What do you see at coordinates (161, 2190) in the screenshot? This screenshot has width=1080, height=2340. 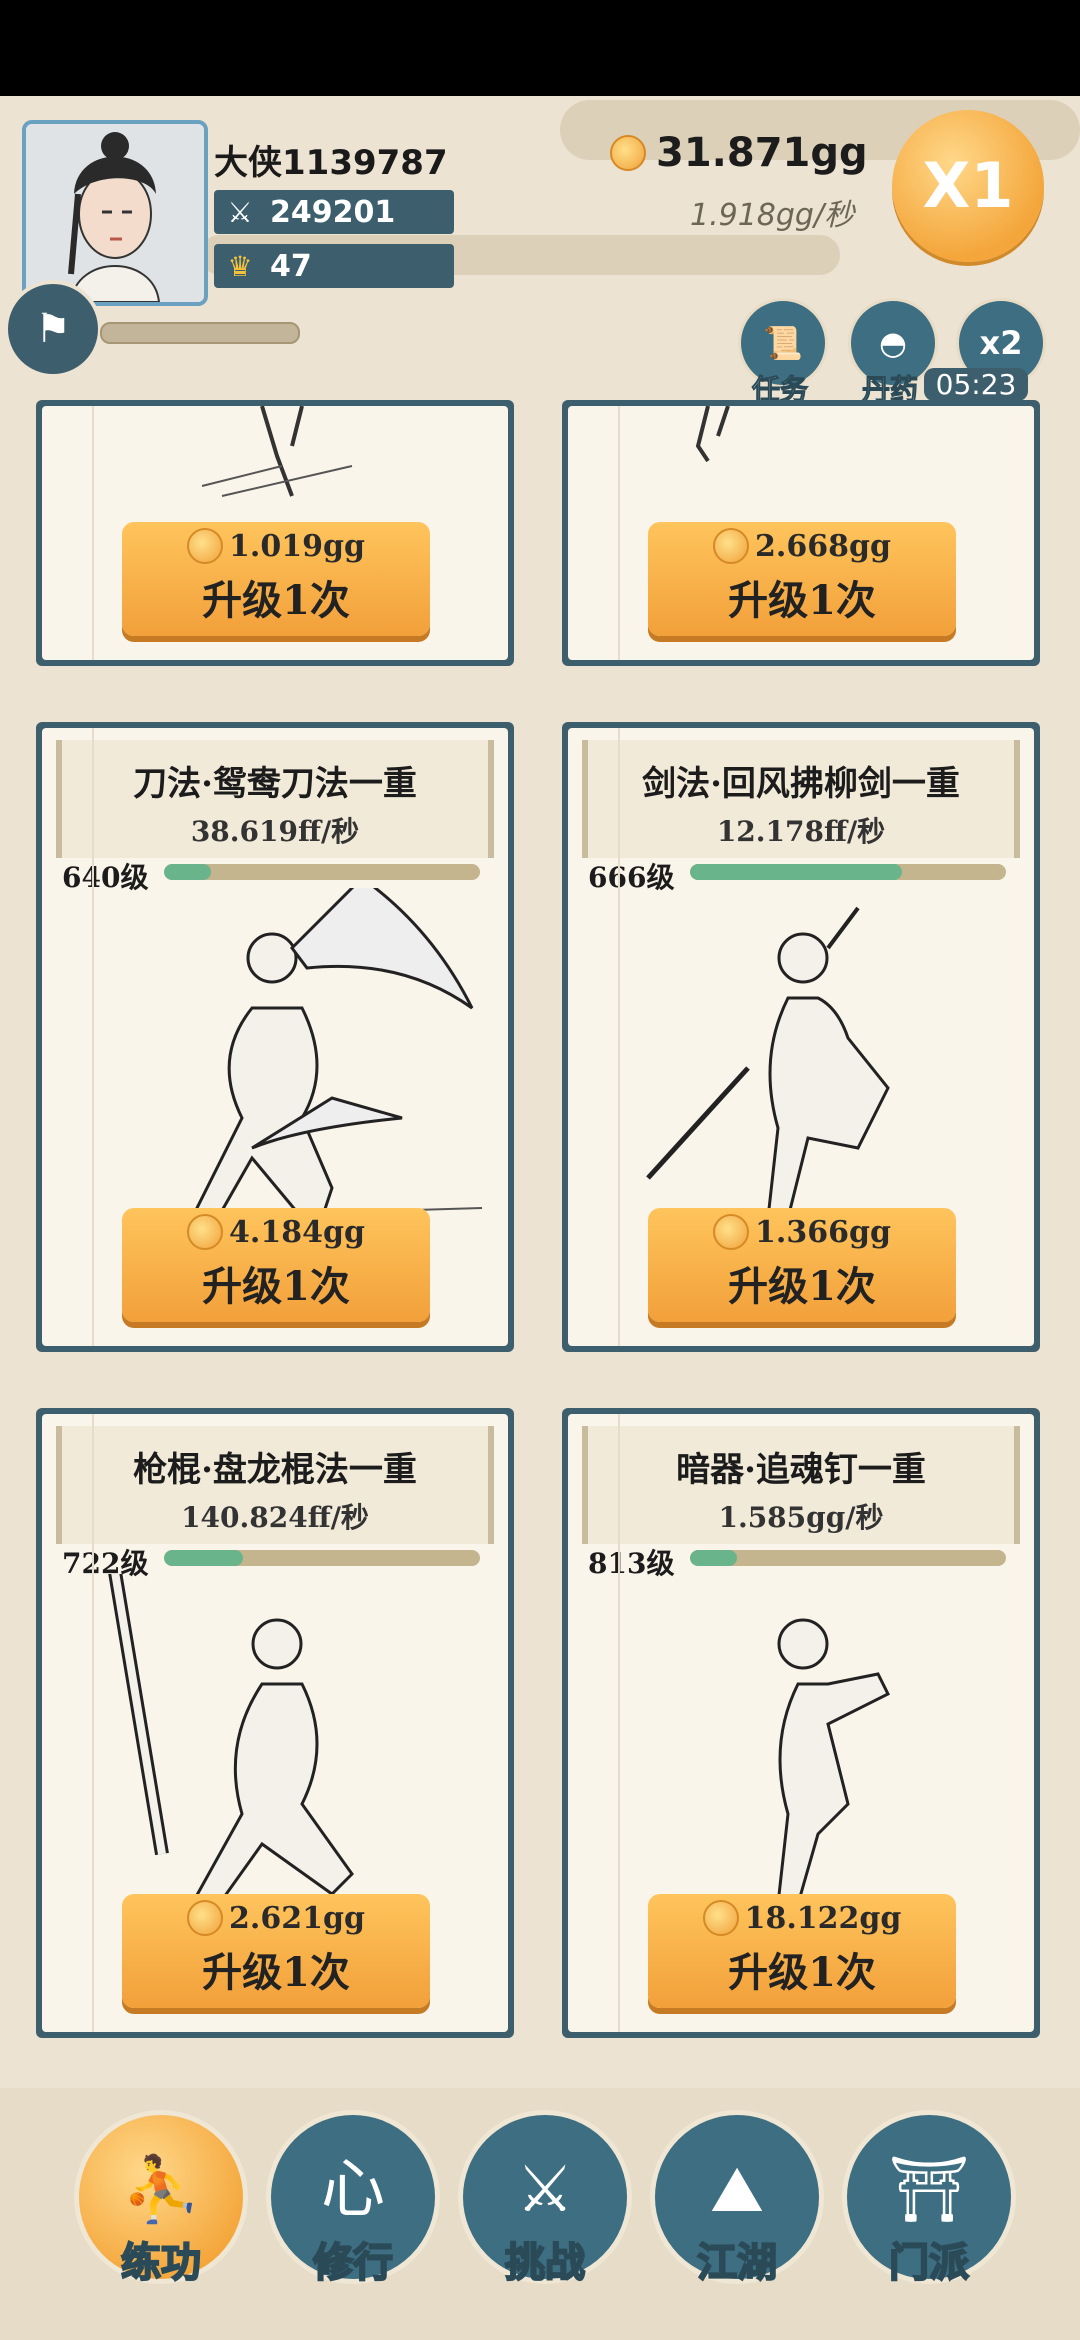 I see `martial-stance-icon: ⛹` at bounding box center [161, 2190].